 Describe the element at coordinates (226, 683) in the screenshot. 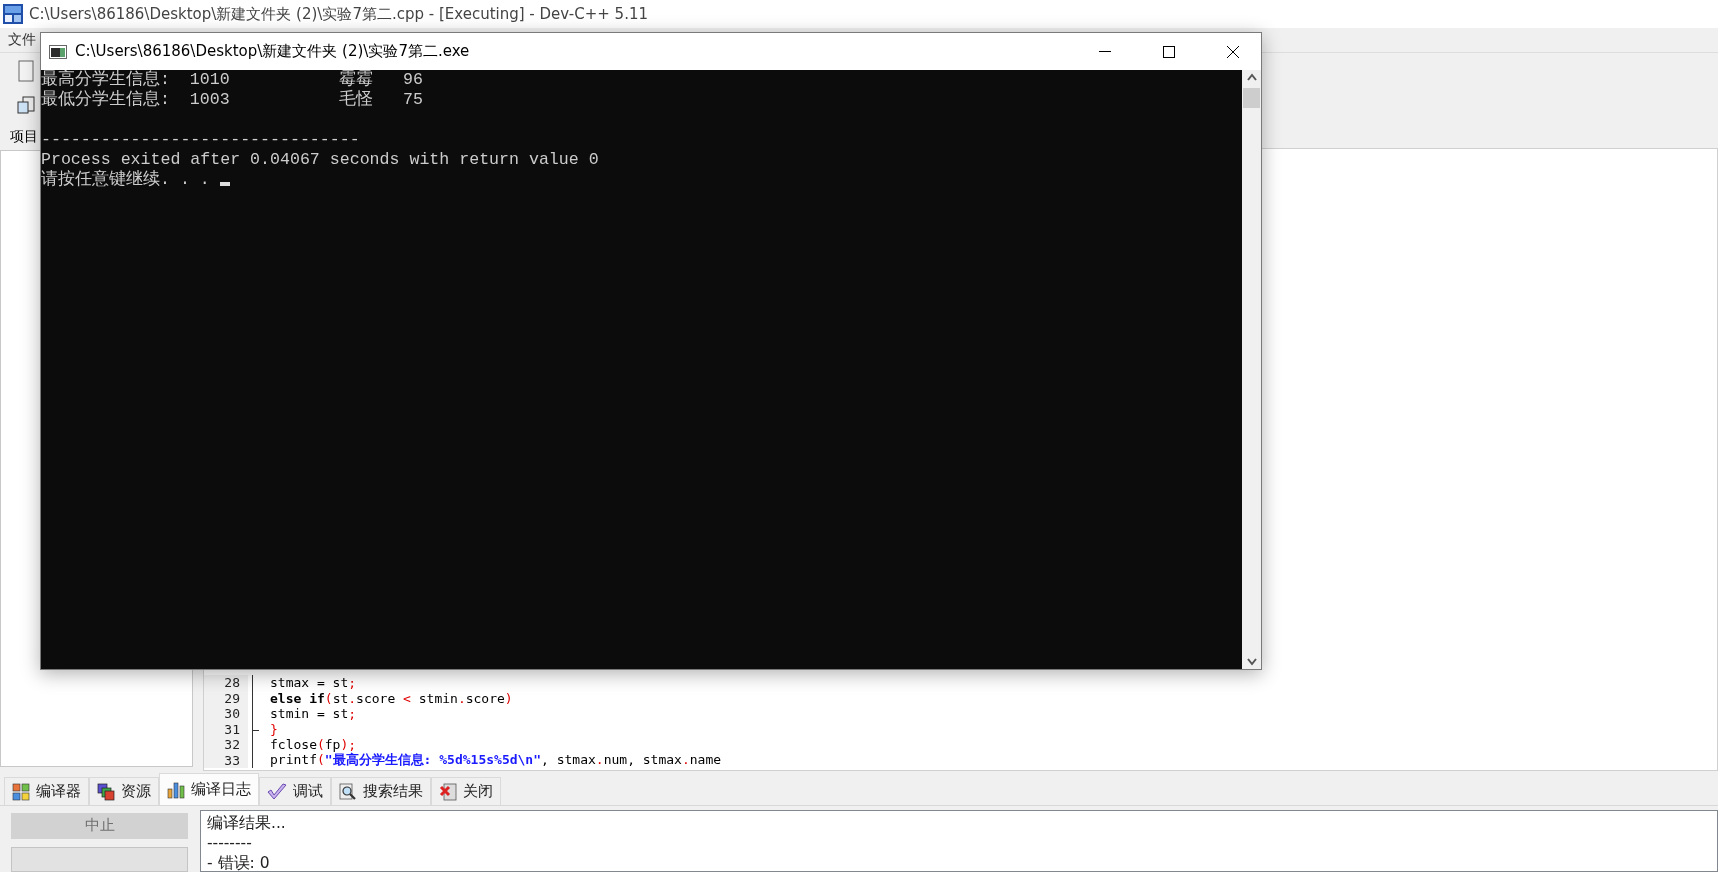

I see `line-number: 28` at that location.